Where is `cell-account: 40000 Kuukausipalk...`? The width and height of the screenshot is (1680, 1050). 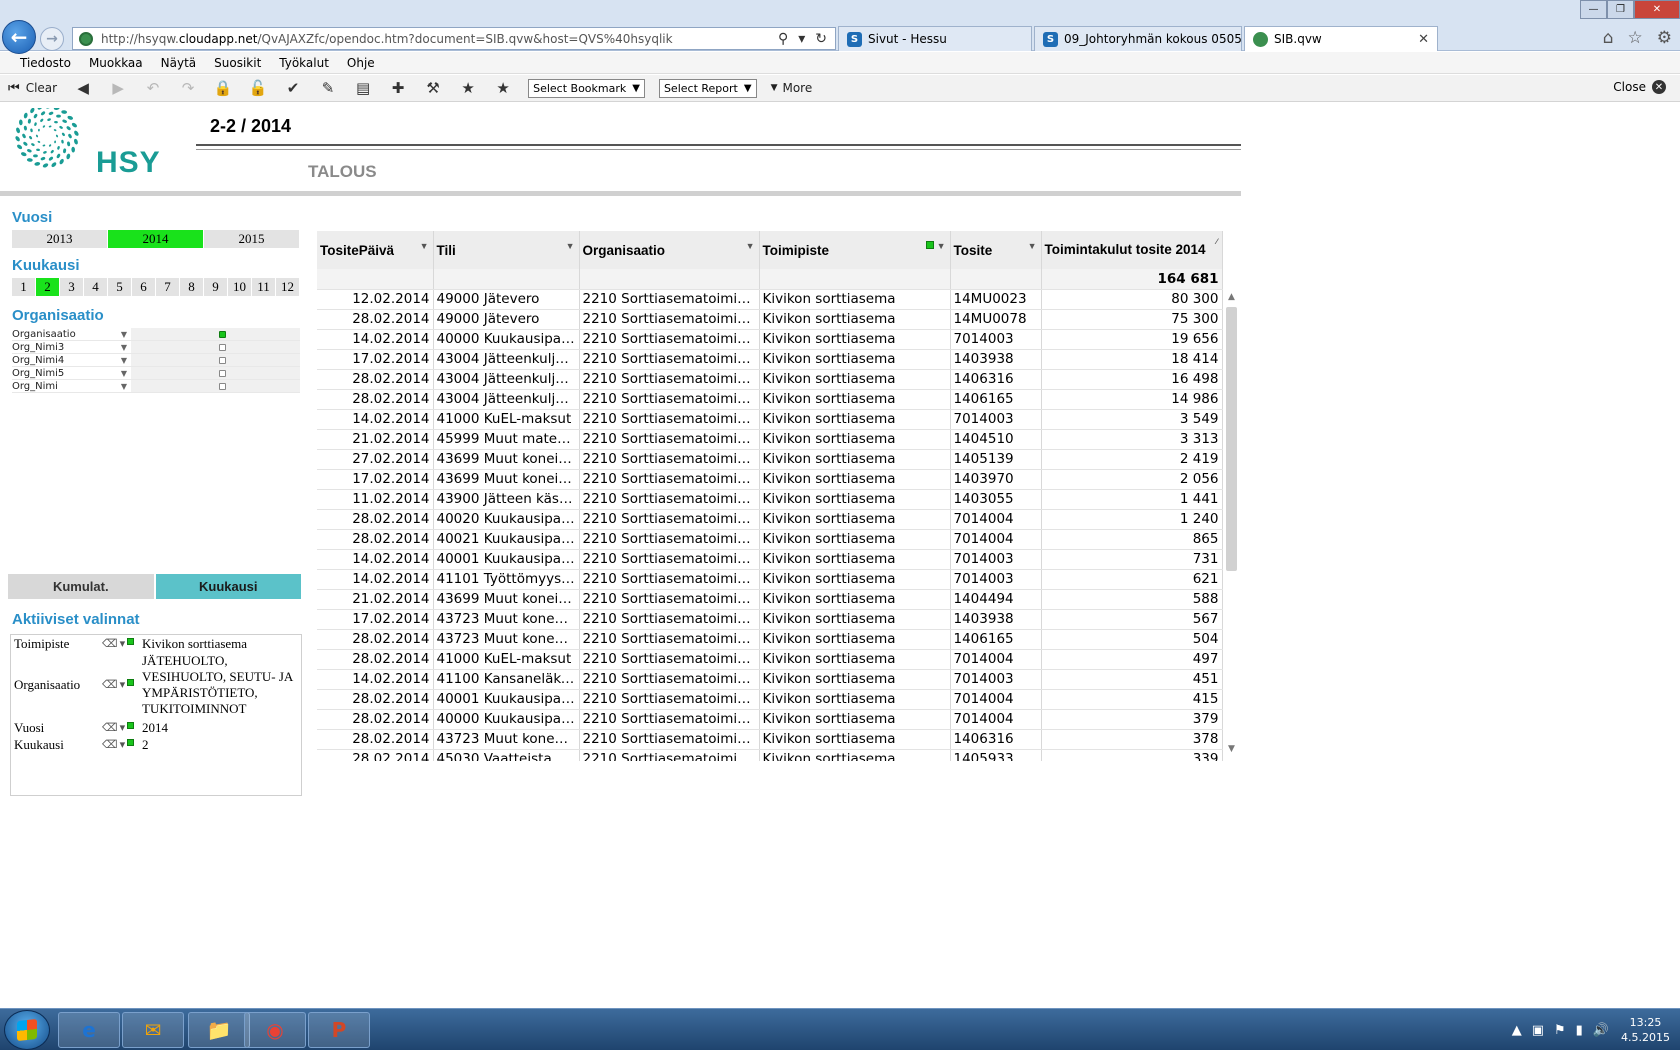 cell-account: 40000 Kuukausipalk... is located at coordinates (506, 719).